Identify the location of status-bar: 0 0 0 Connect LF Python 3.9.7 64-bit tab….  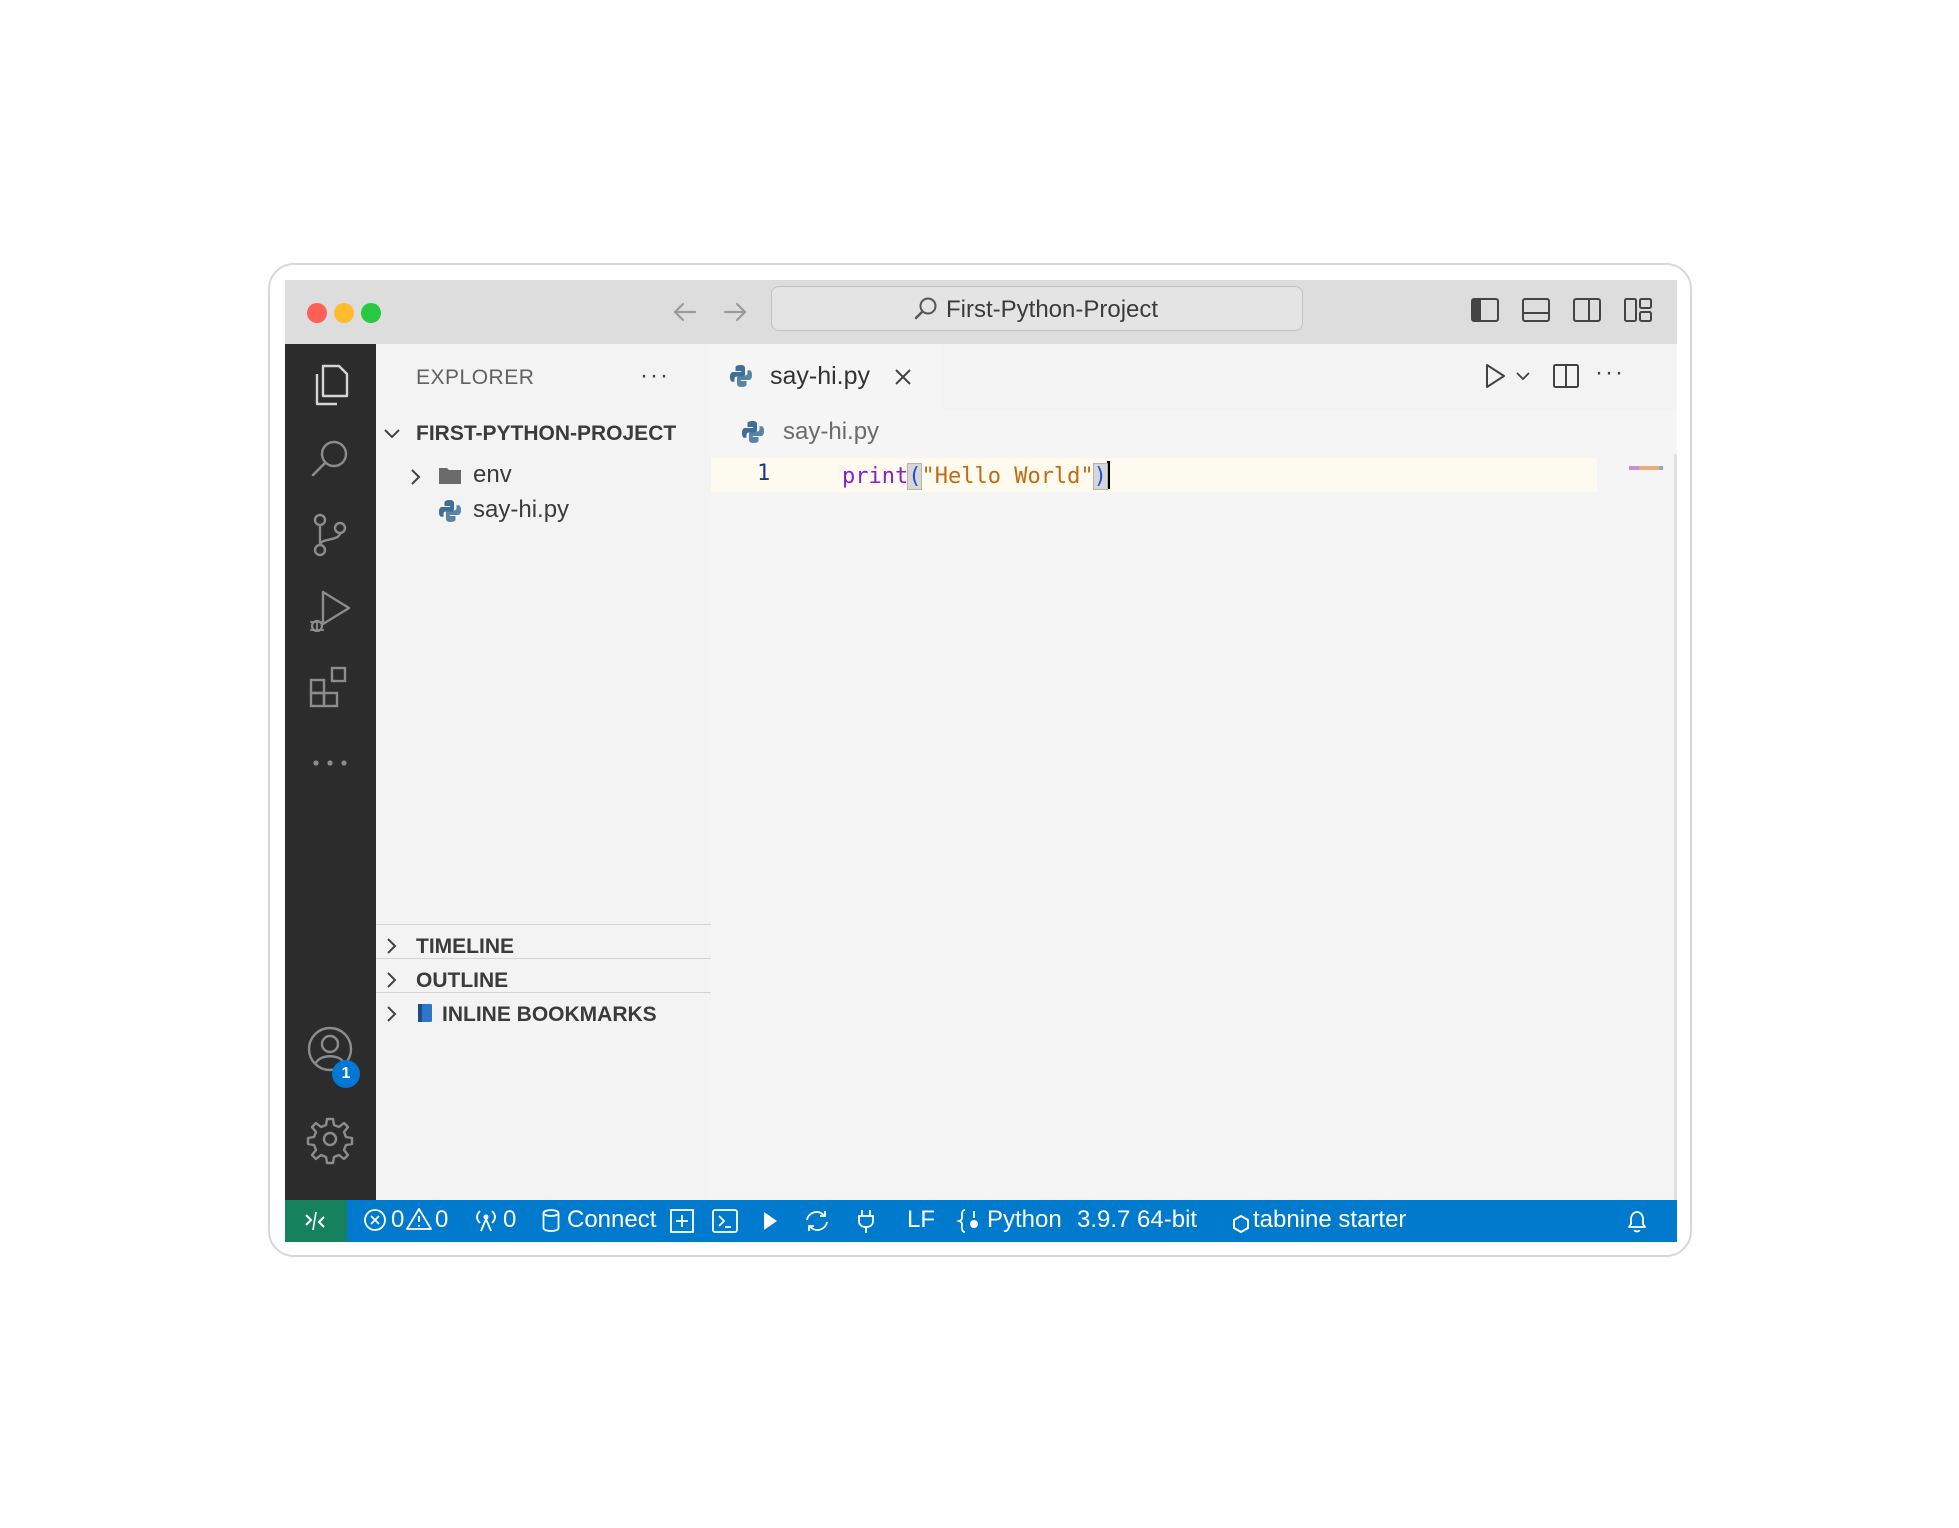
(981, 1221).